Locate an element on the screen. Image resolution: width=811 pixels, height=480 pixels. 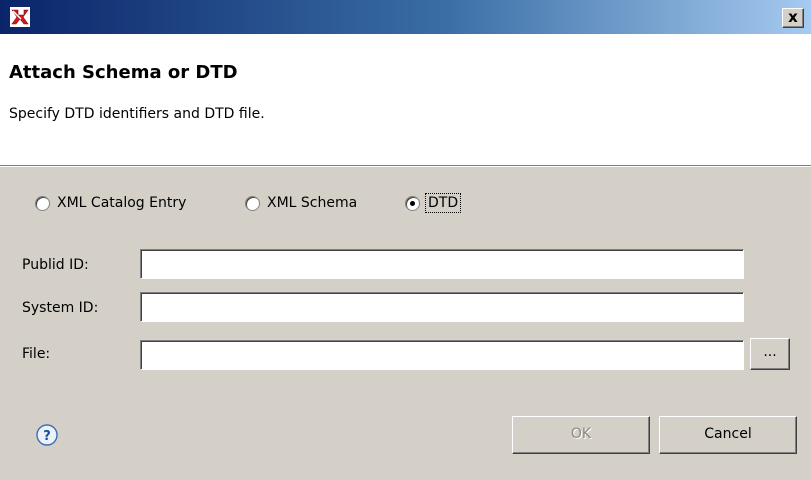
radio-xml-schema: XML Schema is located at coordinates (301, 203).